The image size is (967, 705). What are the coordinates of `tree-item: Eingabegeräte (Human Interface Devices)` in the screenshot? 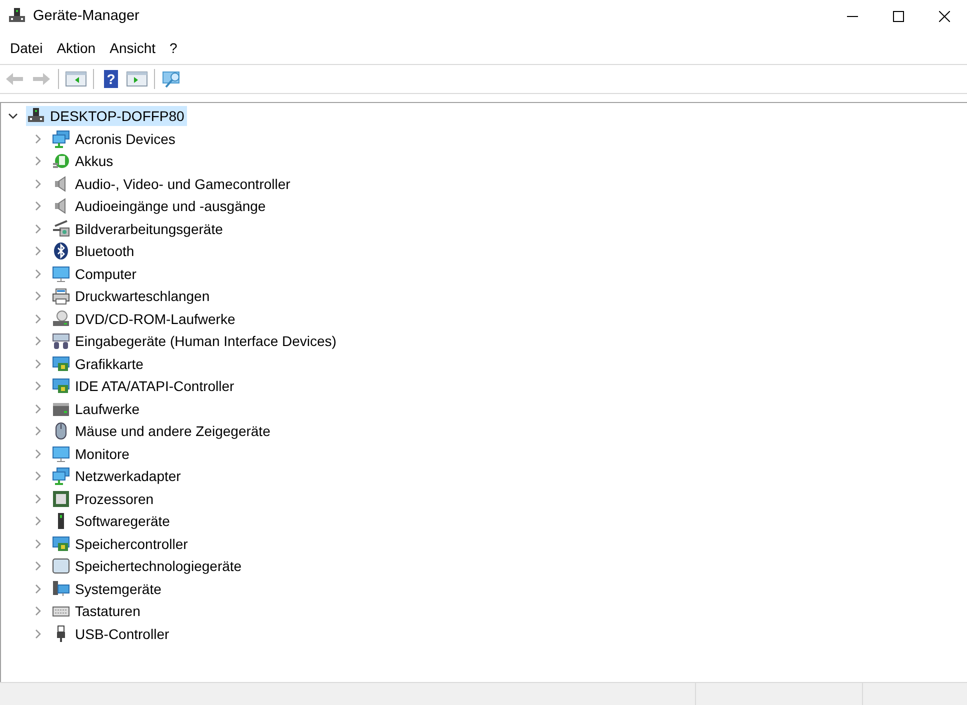 It's located at (195, 341).